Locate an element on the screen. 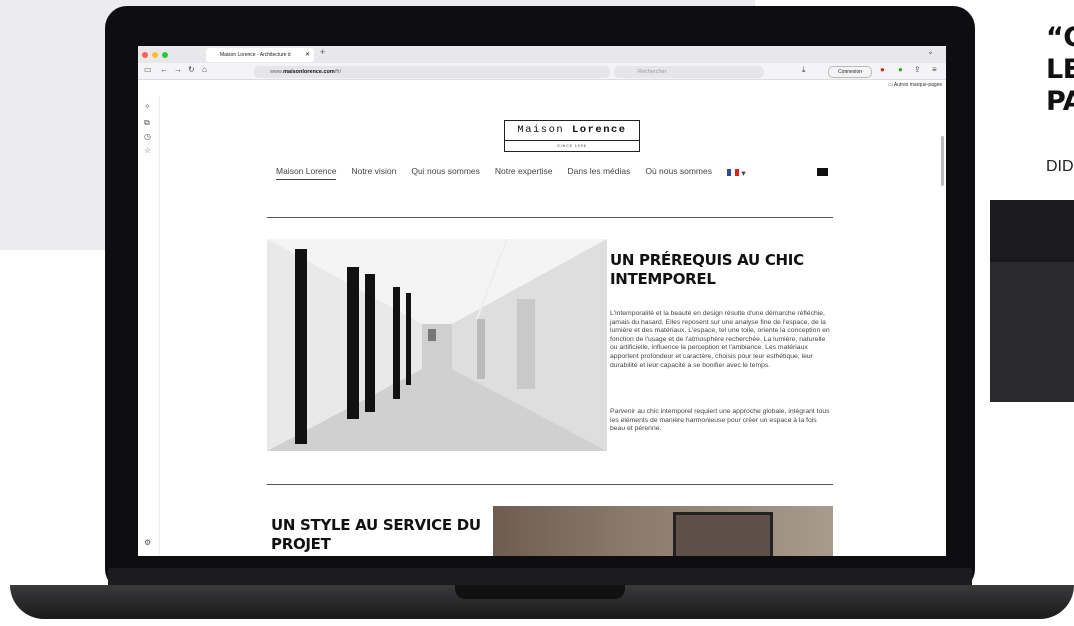 The width and height of the screenshot is (1074, 626). new-tab-button: + is located at coordinates (322, 52).